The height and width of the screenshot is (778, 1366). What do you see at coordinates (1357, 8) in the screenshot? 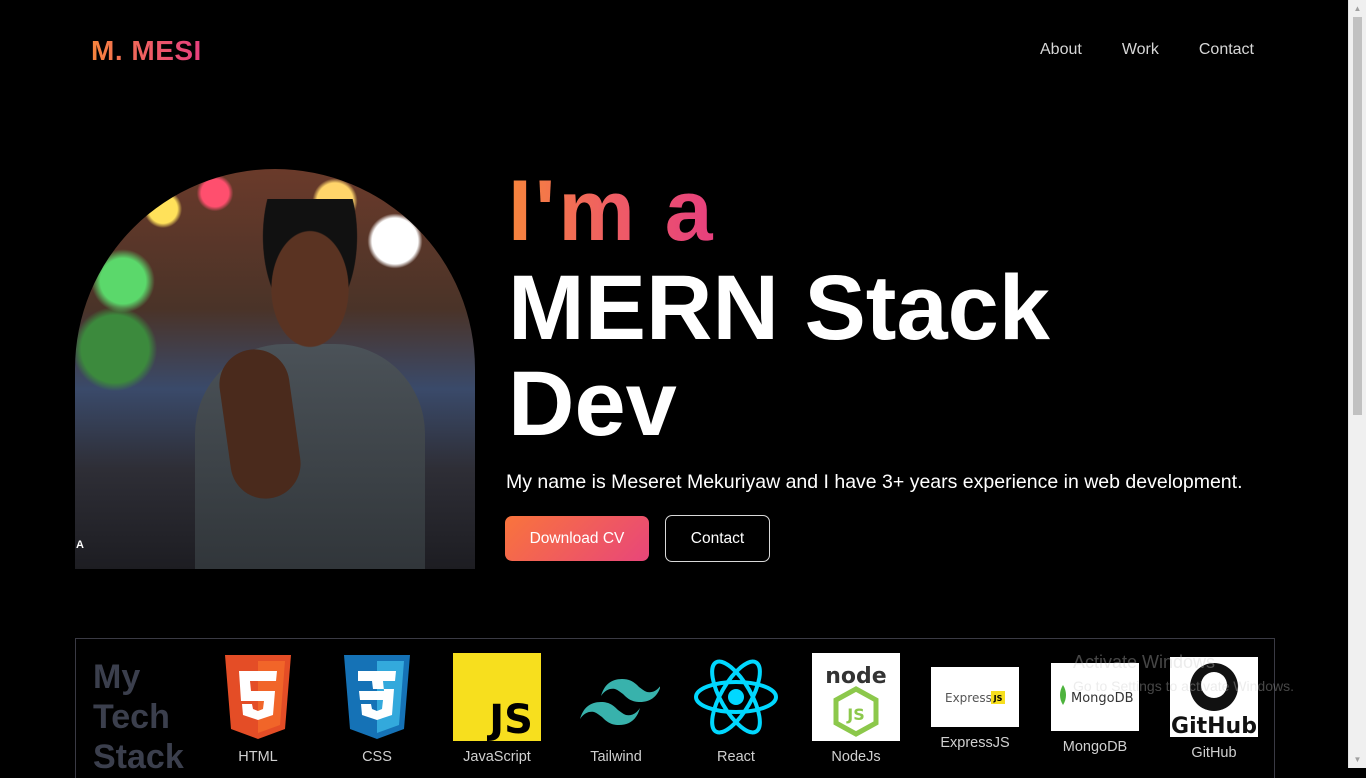
I see `scroll-up-arrow-icon: ▲` at bounding box center [1357, 8].